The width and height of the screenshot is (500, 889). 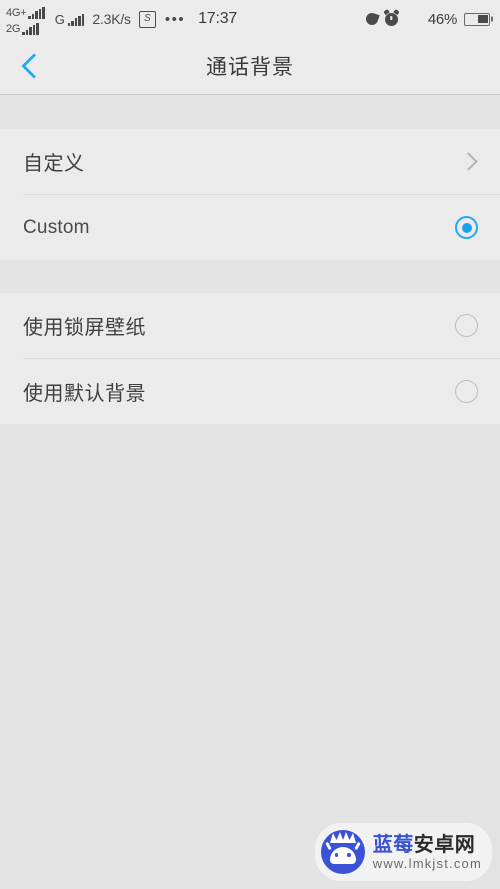 I want to click on wifi-icon, so click(x=413, y=19).